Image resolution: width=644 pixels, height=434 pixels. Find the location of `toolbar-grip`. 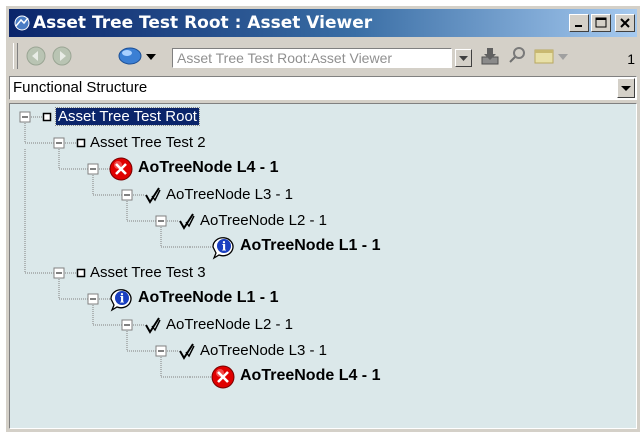

toolbar-grip is located at coordinates (15, 56).